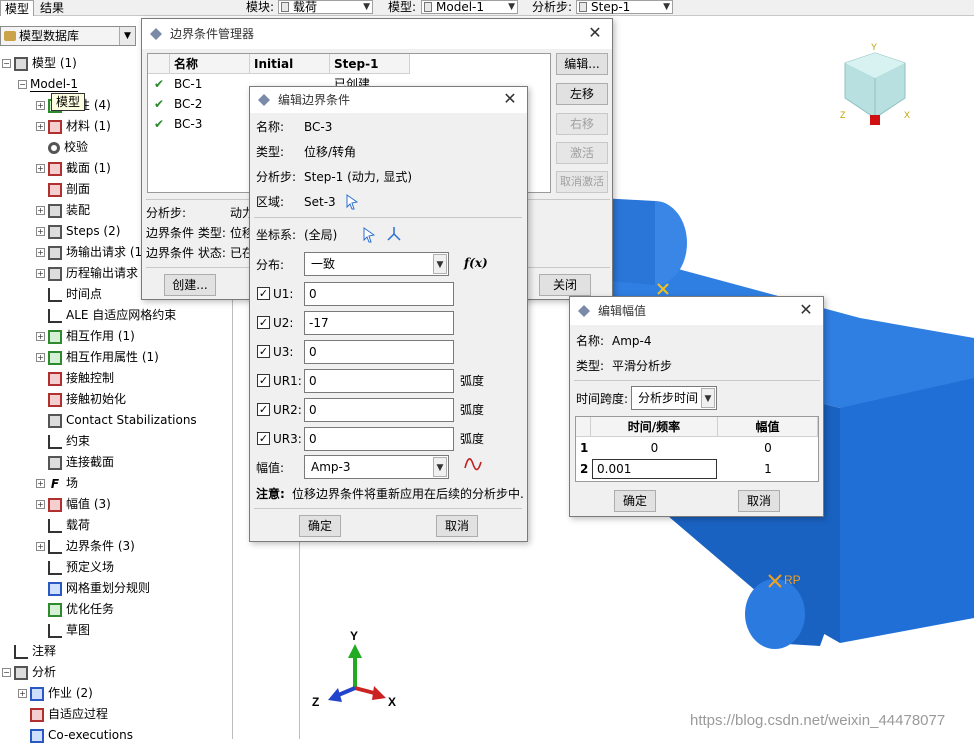 The width and height of the screenshot is (974, 745). I want to click on tree-node-materials: + 材料 (1), so click(73, 126).